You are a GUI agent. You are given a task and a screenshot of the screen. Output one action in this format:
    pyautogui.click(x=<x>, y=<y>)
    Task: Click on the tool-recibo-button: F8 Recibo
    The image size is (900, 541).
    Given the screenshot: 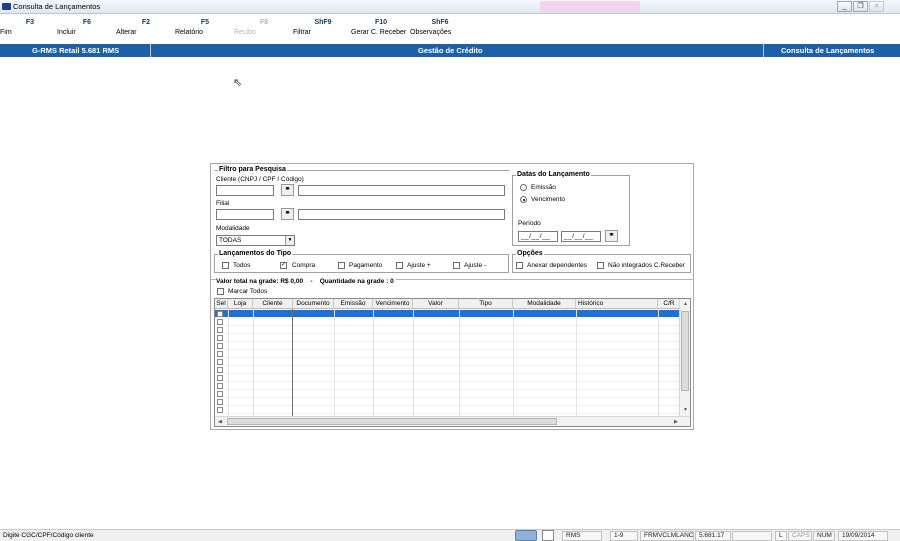 What is the action you would take?
    pyautogui.click(x=264, y=27)
    